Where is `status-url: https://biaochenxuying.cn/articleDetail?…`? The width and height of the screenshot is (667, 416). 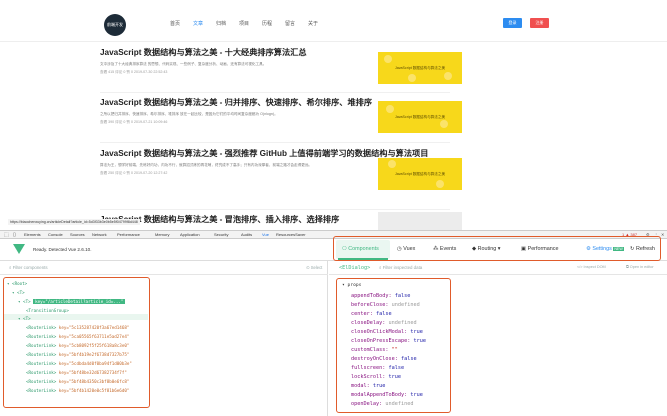 status-url: https://biaochenxuying.cn/articleDetail?… is located at coordinates (74, 222).